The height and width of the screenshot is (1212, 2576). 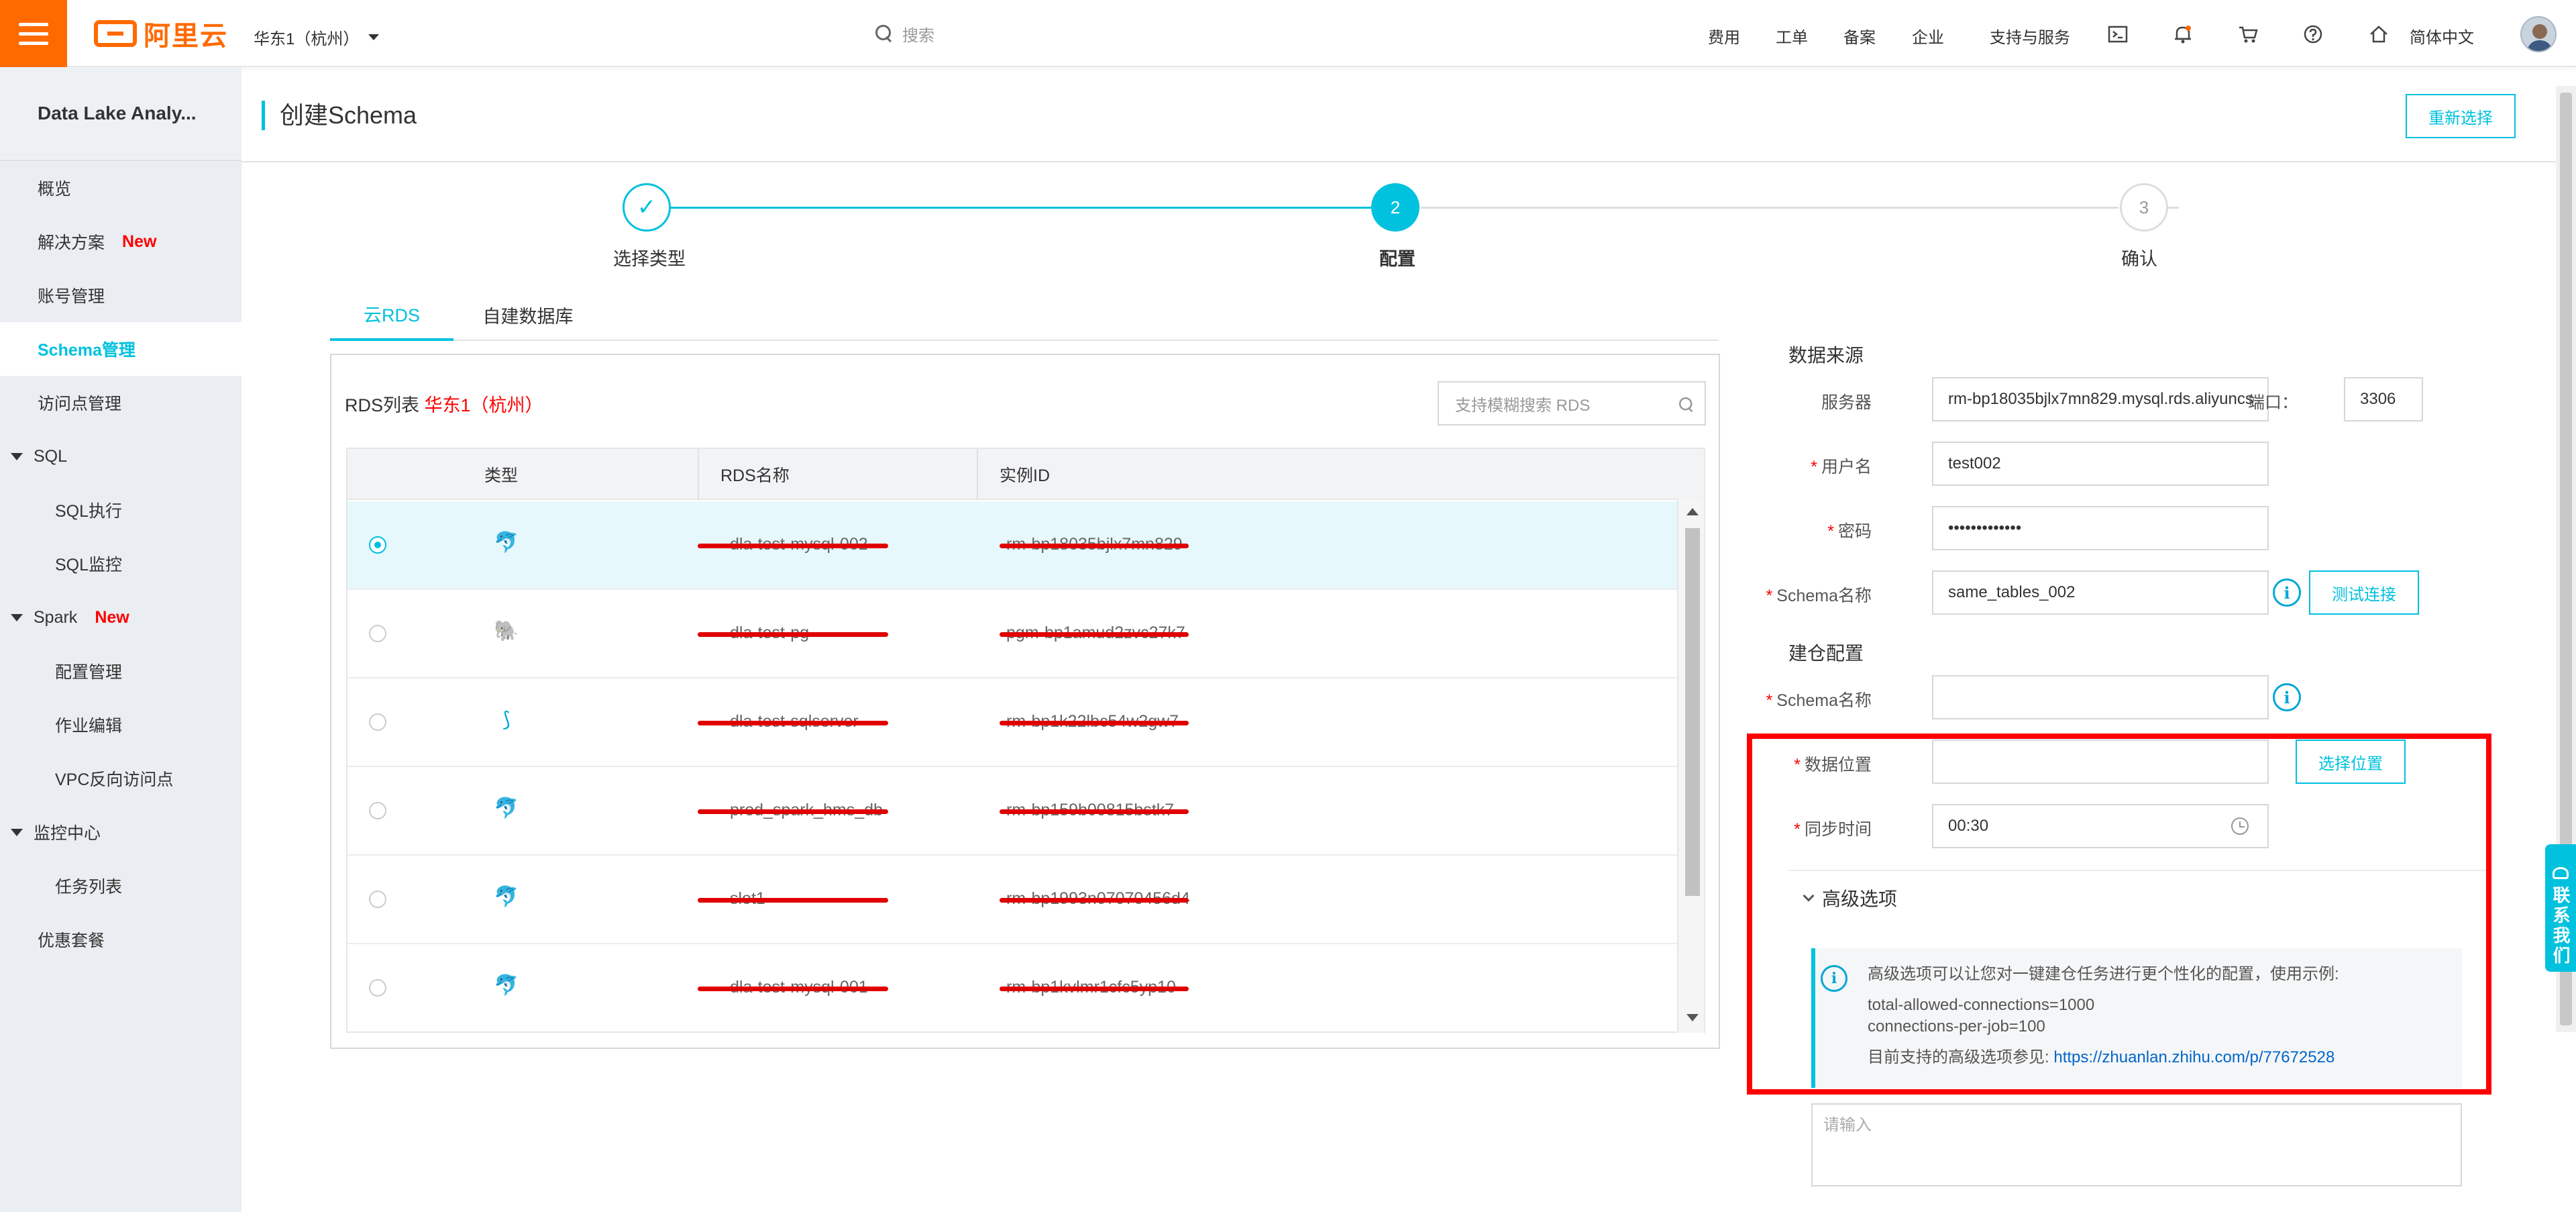 What do you see at coordinates (1846, 467) in the screenshot?
I see `username-label-text: 用户名` at bounding box center [1846, 467].